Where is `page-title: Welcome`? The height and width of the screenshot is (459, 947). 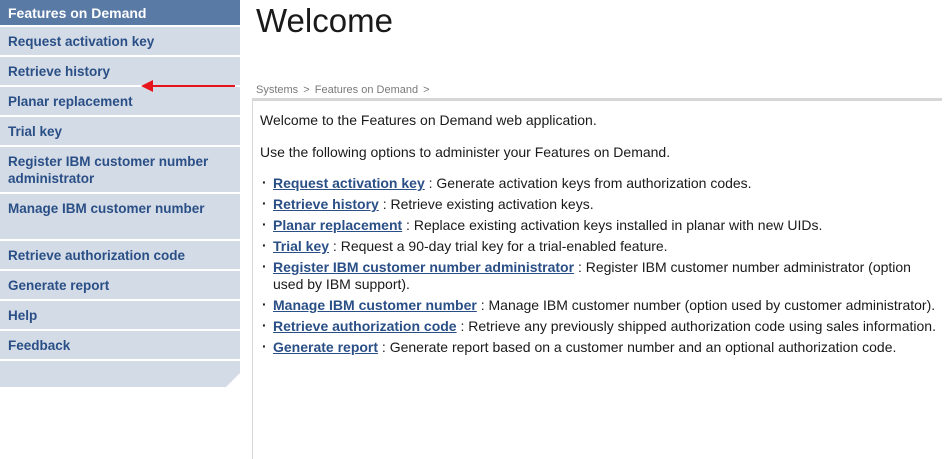 page-title: Welcome is located at coordinates (324, 20).